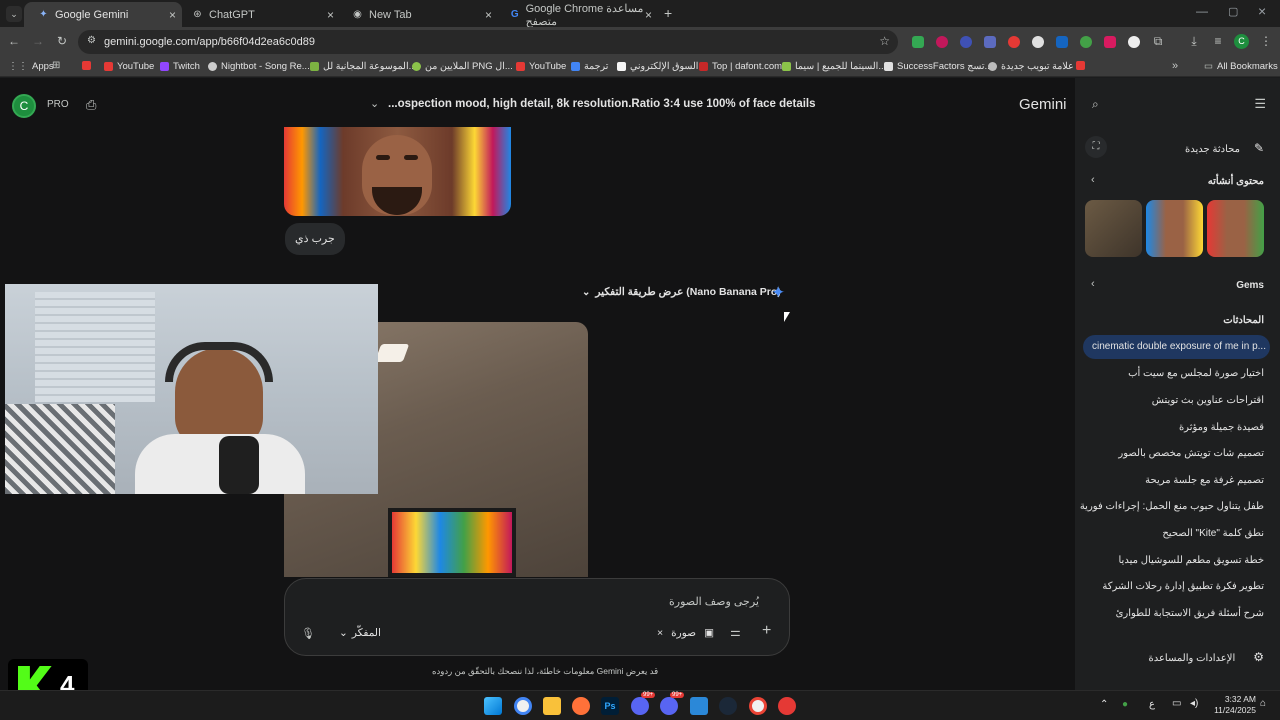  Describe the element at coordinates (418, 14) in the screenshot. I see `tab-new-tab: ◉ New Tab ×` at that location.